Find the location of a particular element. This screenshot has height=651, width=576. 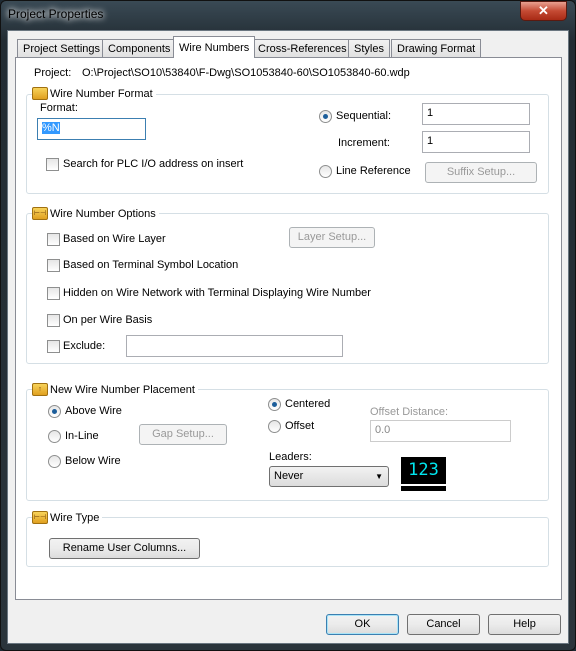

exclude-checkbox is located at coordinates (53, 346).